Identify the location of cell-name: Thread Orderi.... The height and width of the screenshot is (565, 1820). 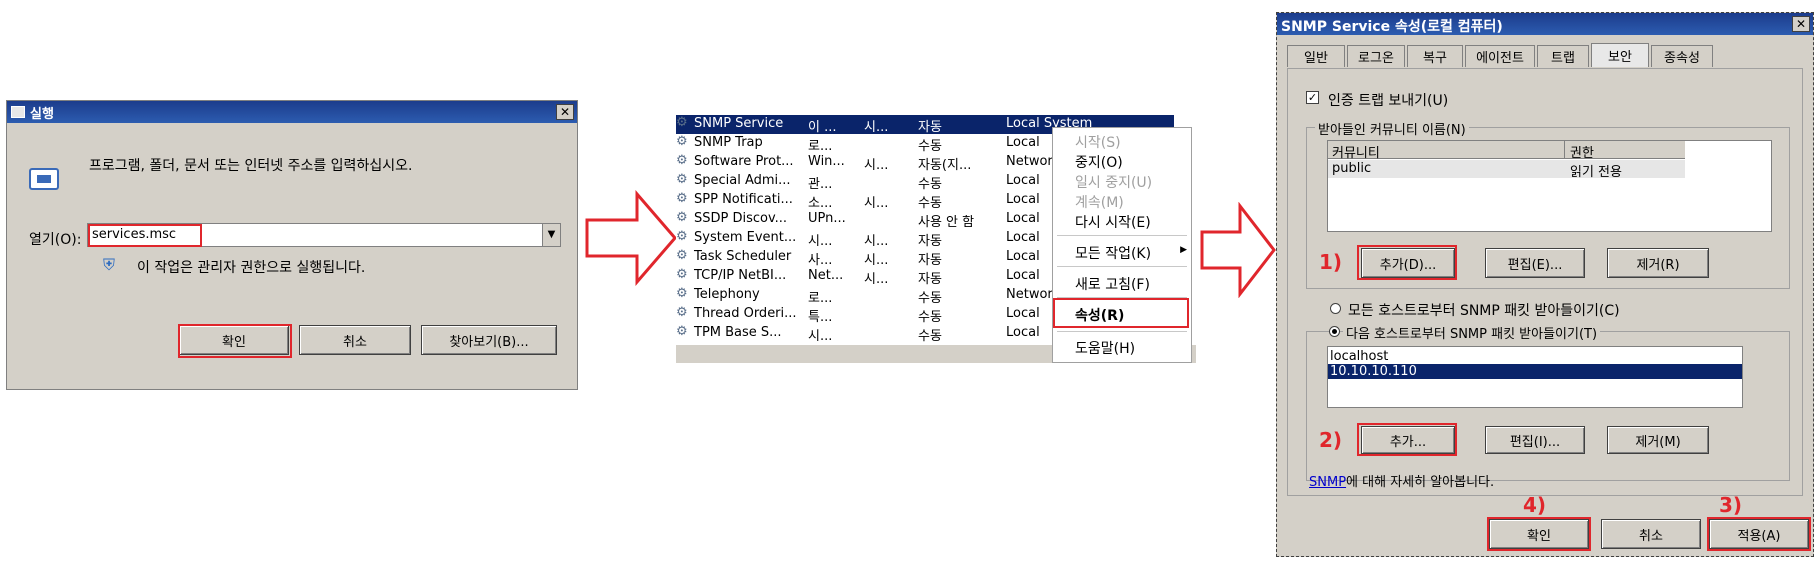
(745, 313).